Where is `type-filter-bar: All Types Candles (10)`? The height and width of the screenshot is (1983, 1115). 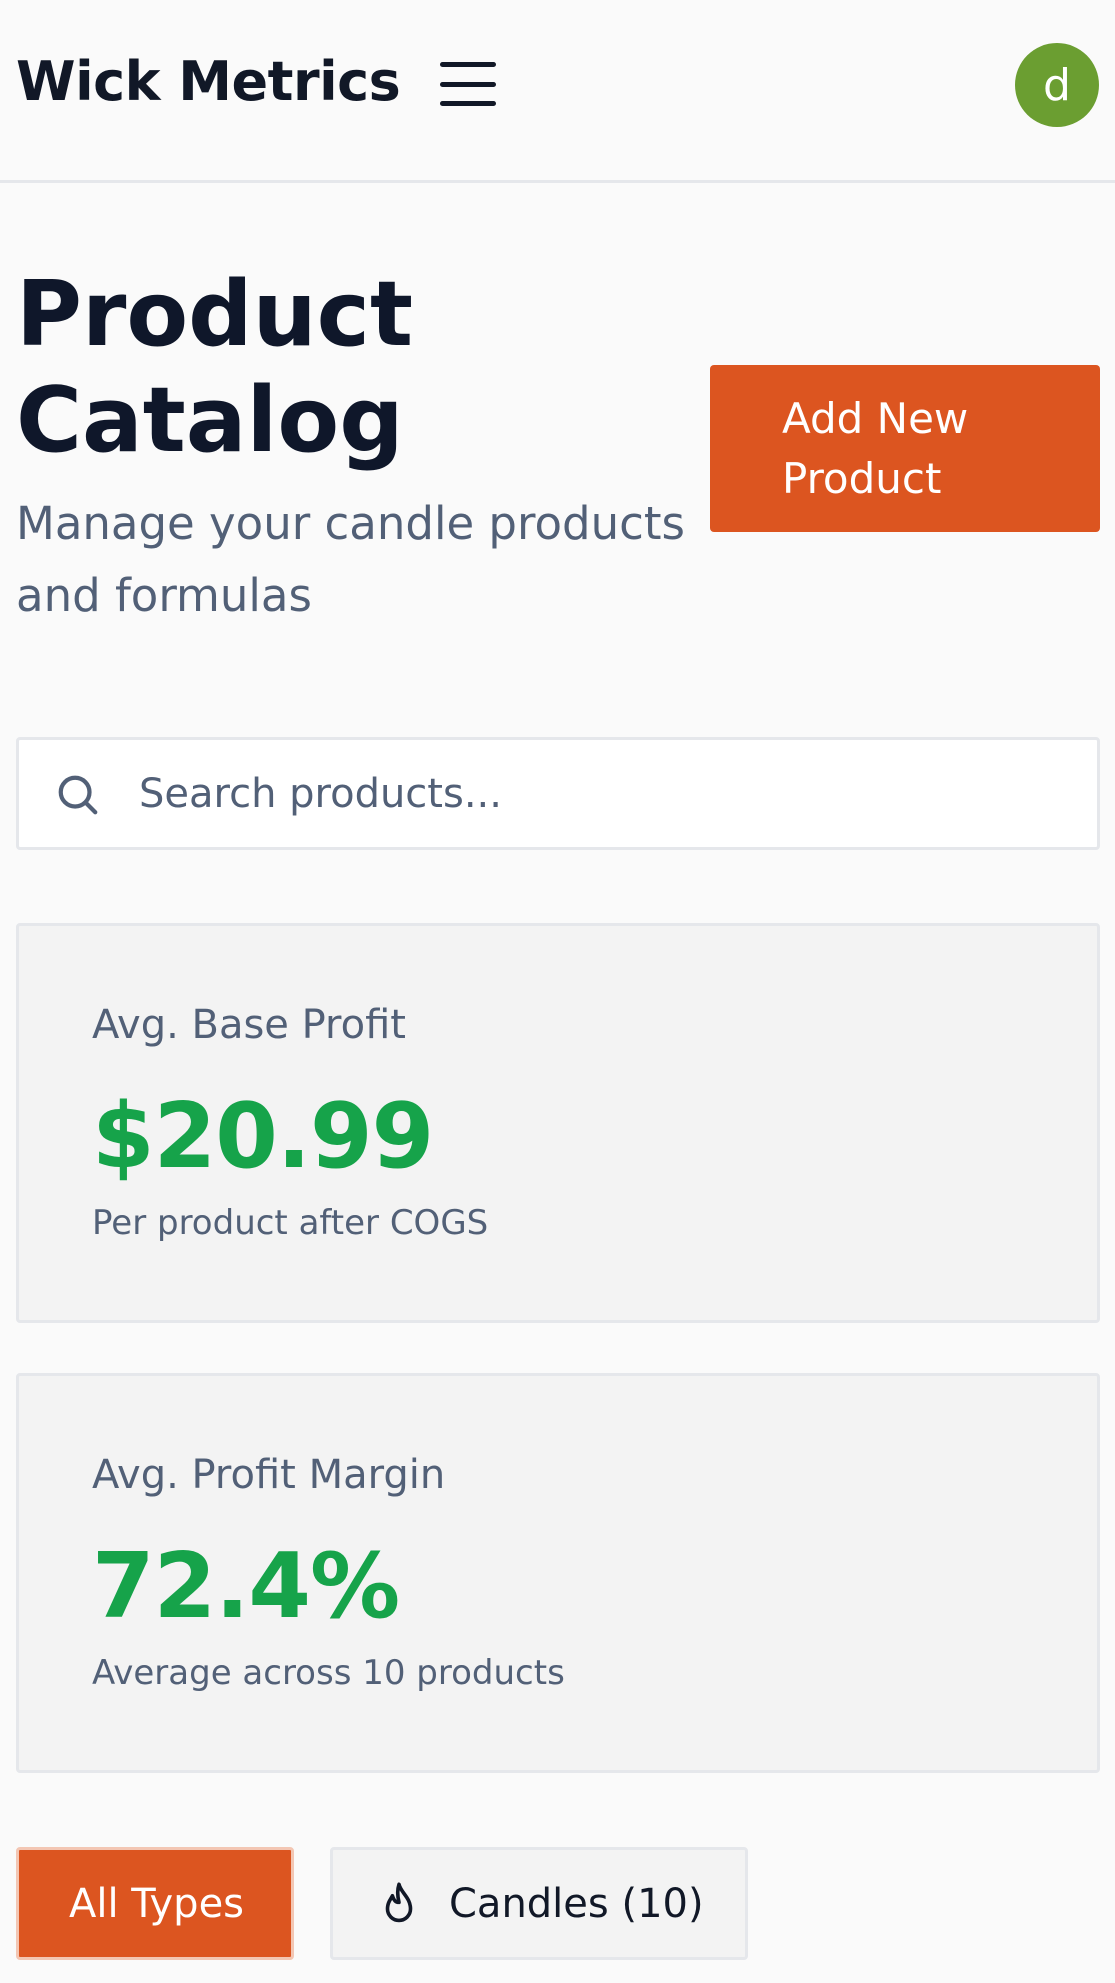 type-filter-bar: All Types Candles (10) is located at coordinates (382, 1903).